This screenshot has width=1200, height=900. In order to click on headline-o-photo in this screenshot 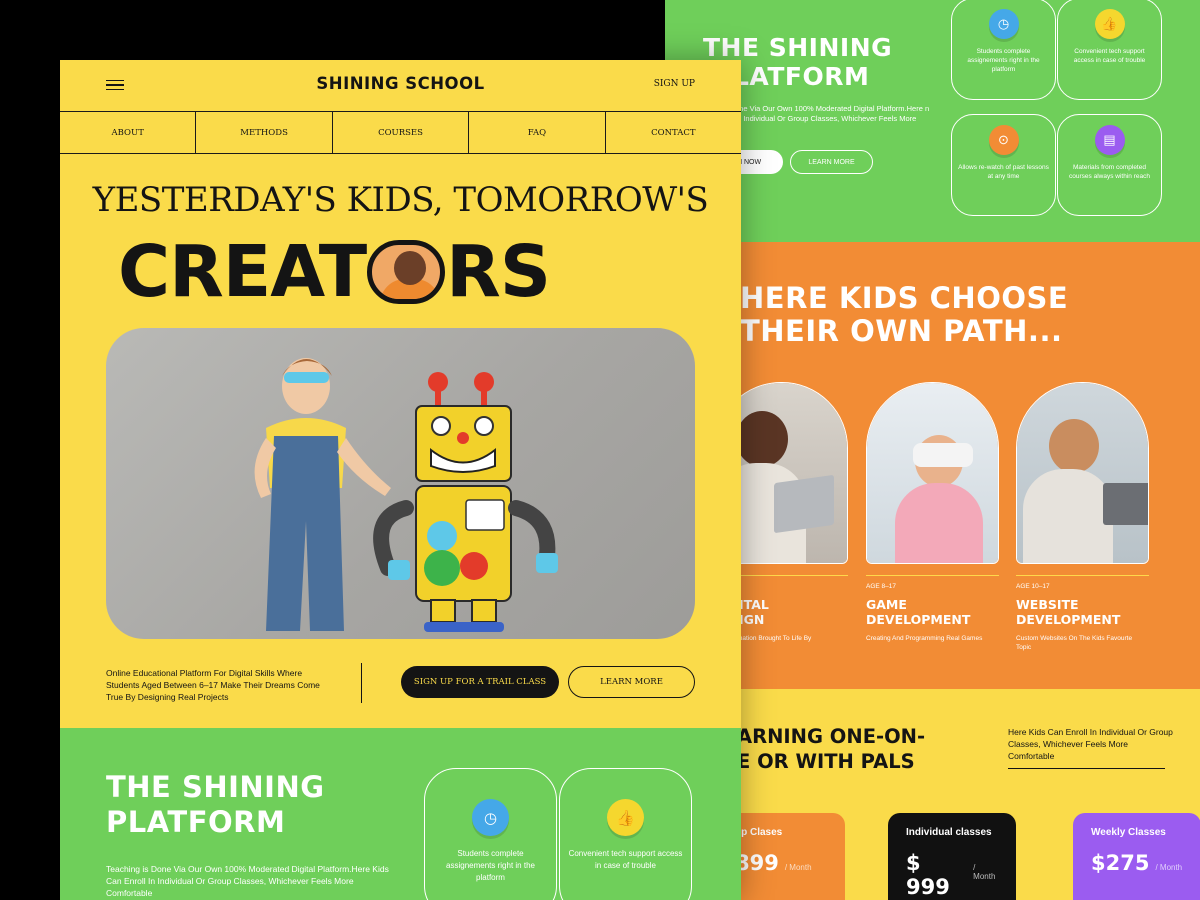, I will do `click(406, 272)`.